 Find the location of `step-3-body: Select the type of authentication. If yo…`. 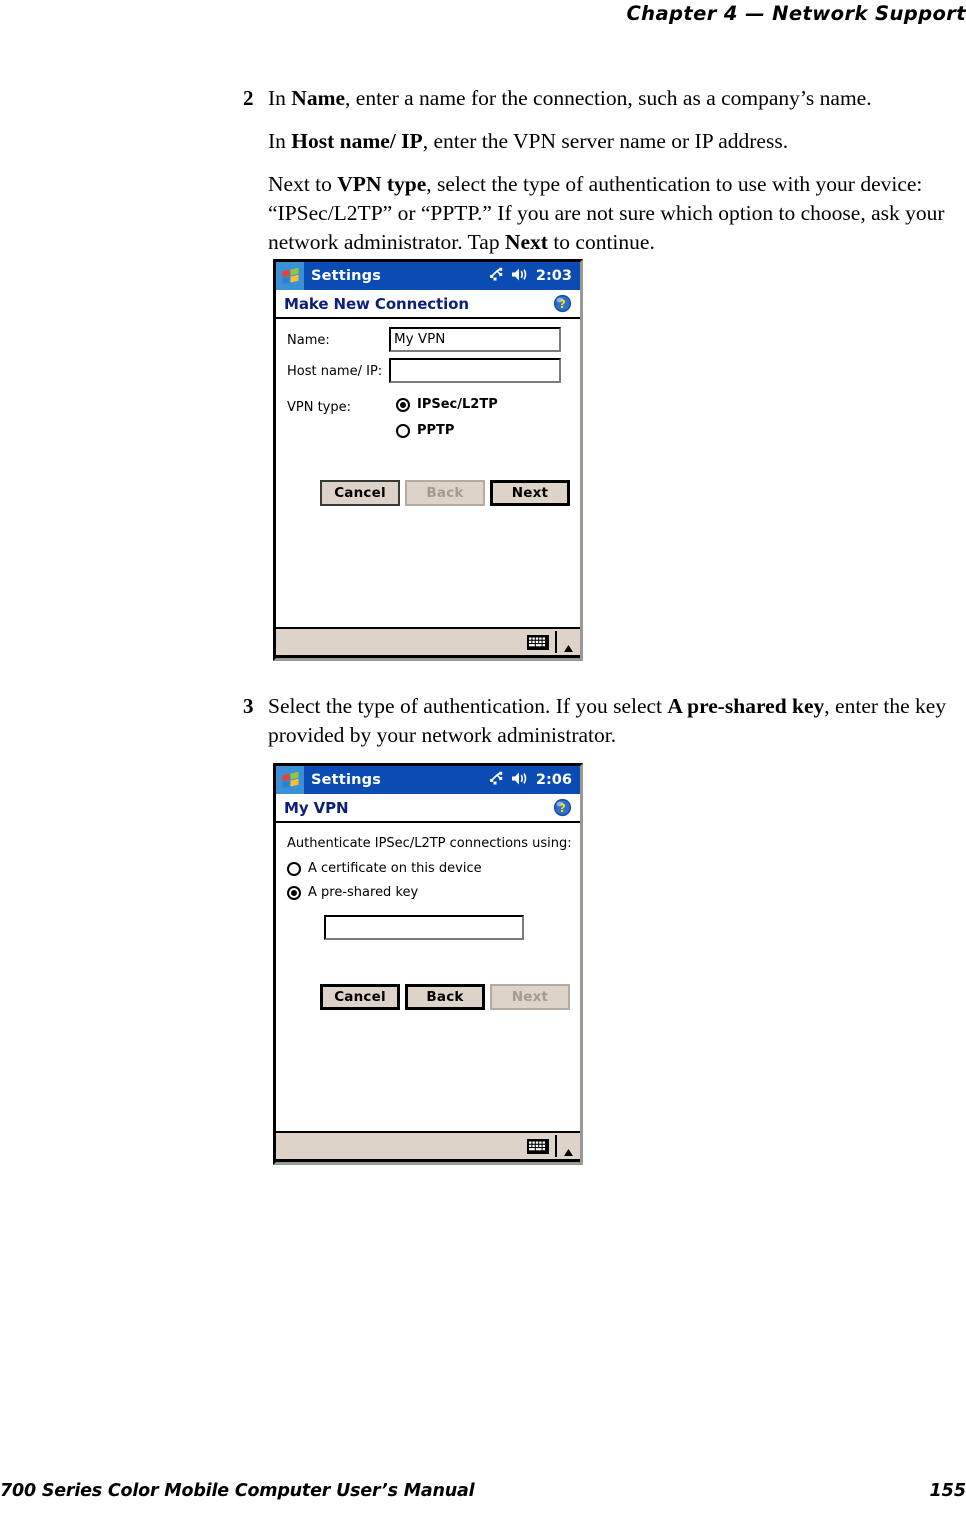

step-3-body: Select the type of authentication. If yo… is located at coordinates (614, 721).